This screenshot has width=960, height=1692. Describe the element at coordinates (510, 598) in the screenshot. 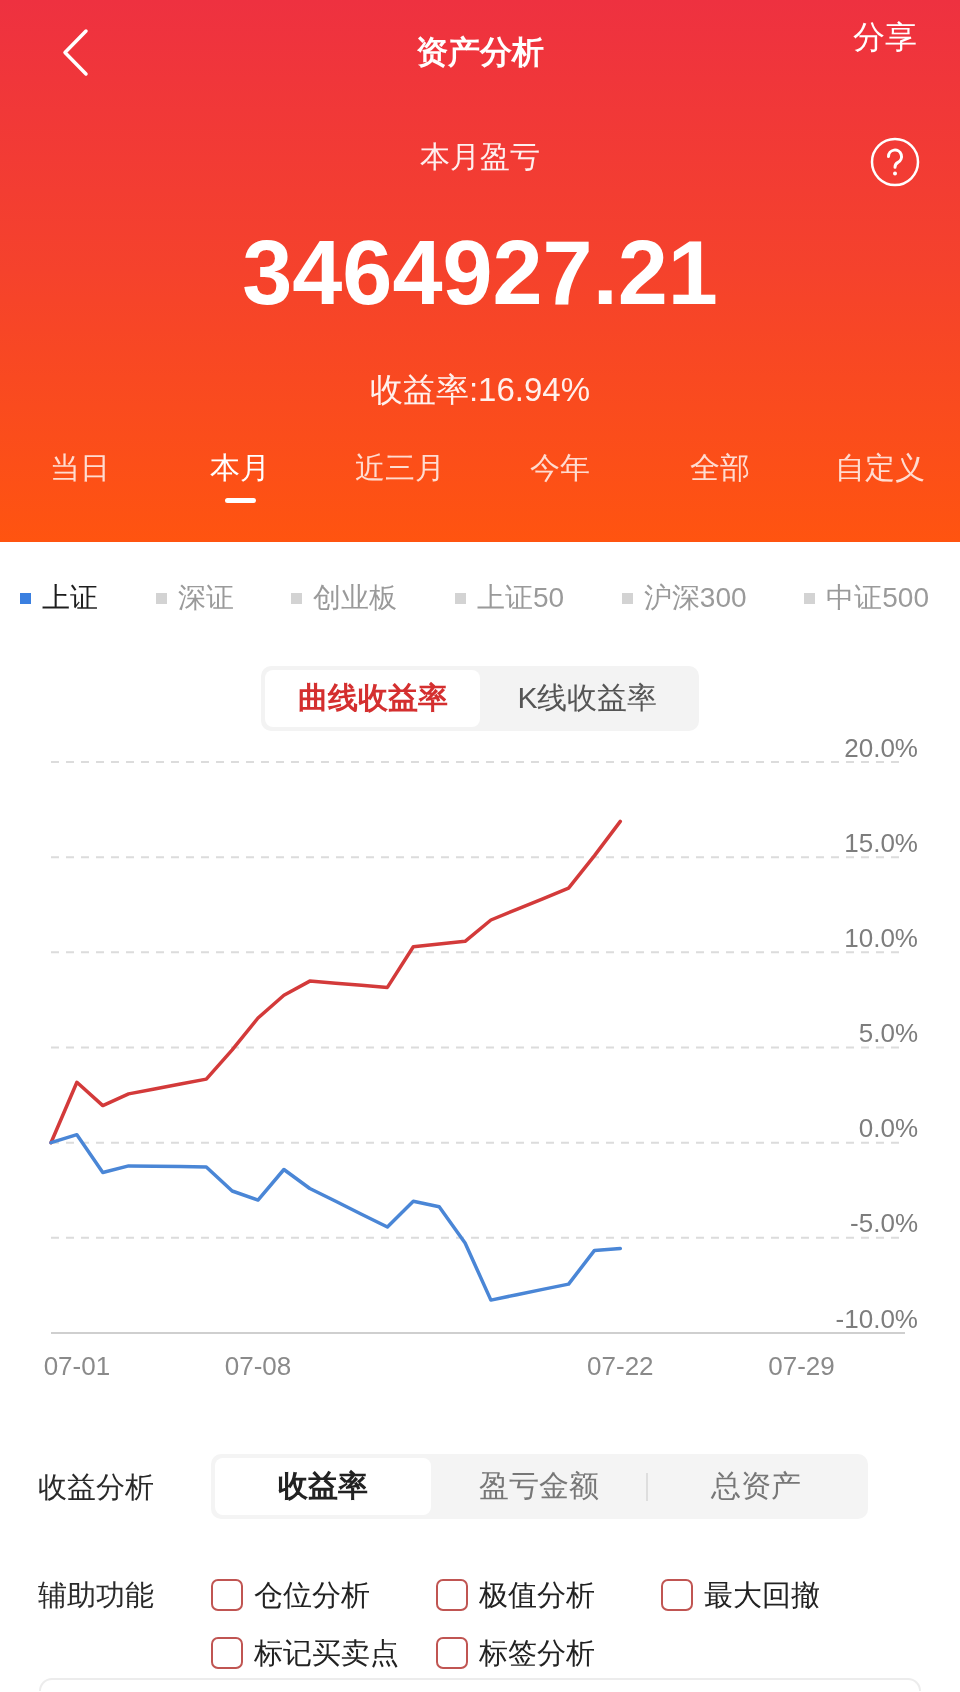

I see `legend-item: 上证50` at that location.